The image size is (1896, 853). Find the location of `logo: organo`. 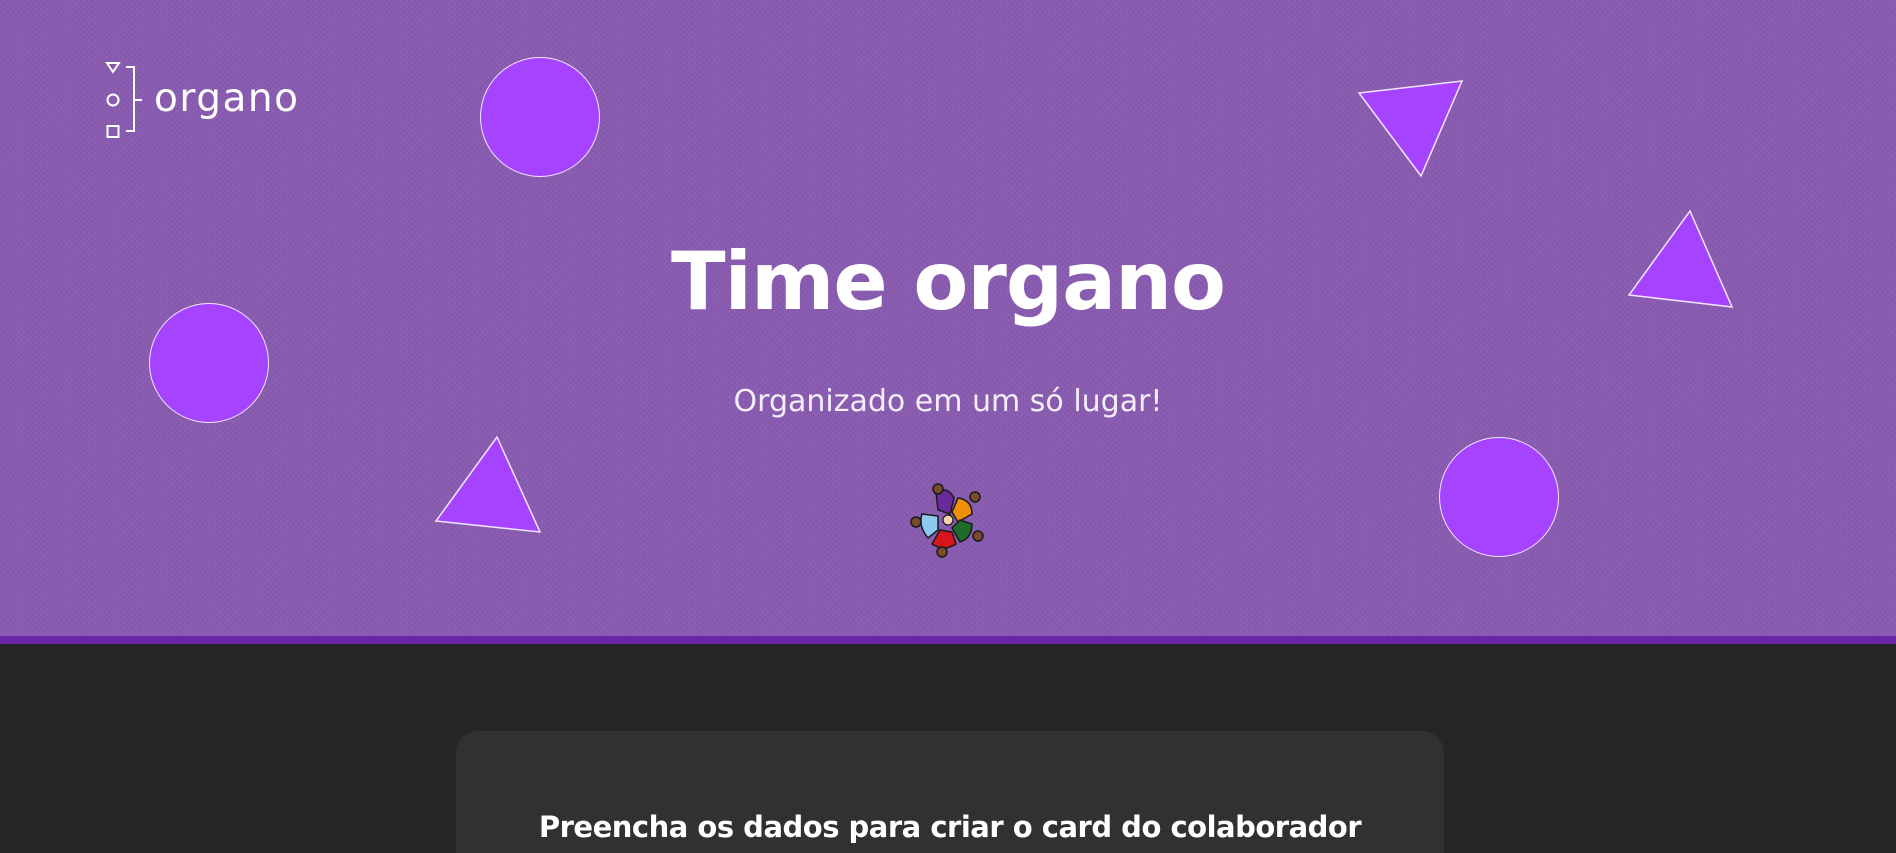

logo: organo is located at coordinates (201, 99).